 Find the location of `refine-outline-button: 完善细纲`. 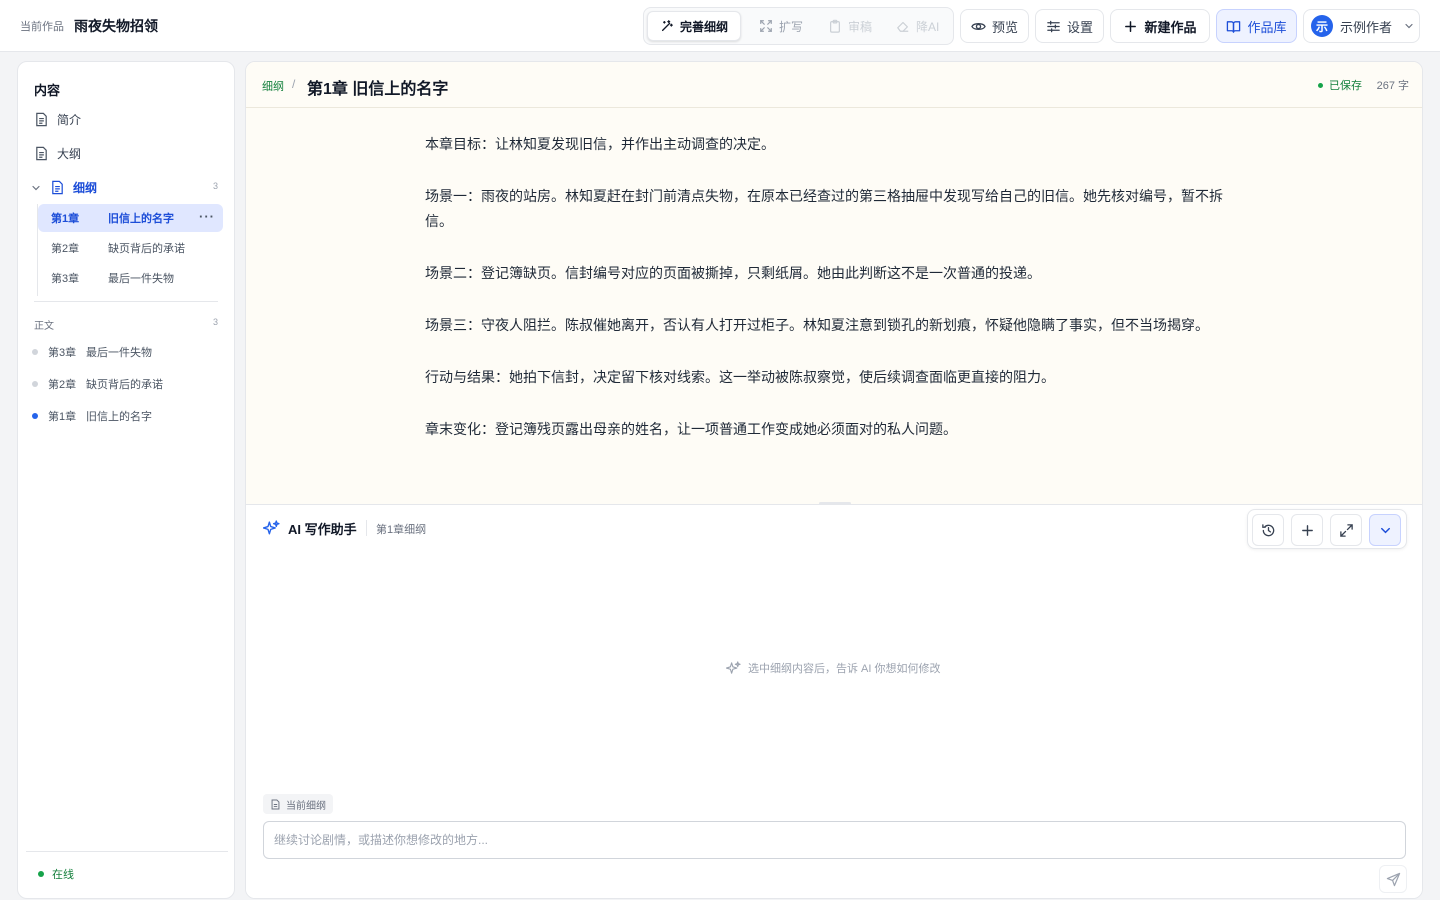

refine-outline-button: 完善细纲 is located at coordinates (694, 26).